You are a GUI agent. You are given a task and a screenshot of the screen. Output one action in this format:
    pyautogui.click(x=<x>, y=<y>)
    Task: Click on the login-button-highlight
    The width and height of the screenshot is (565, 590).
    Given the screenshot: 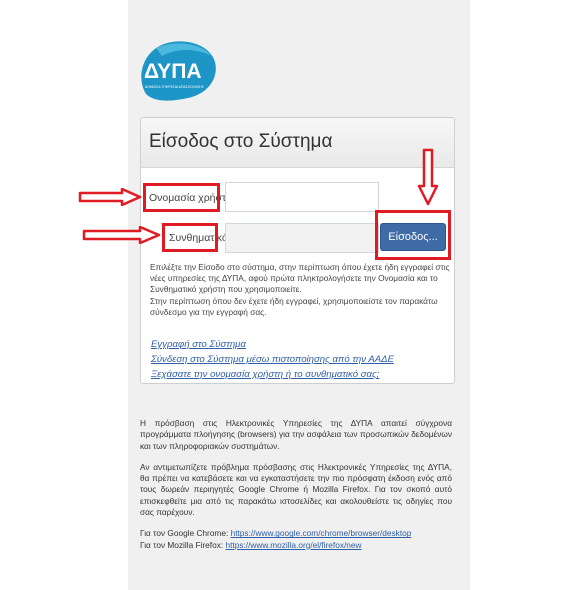 What is the action you would take?
    pyautogui.click(x=413, y=235)
    